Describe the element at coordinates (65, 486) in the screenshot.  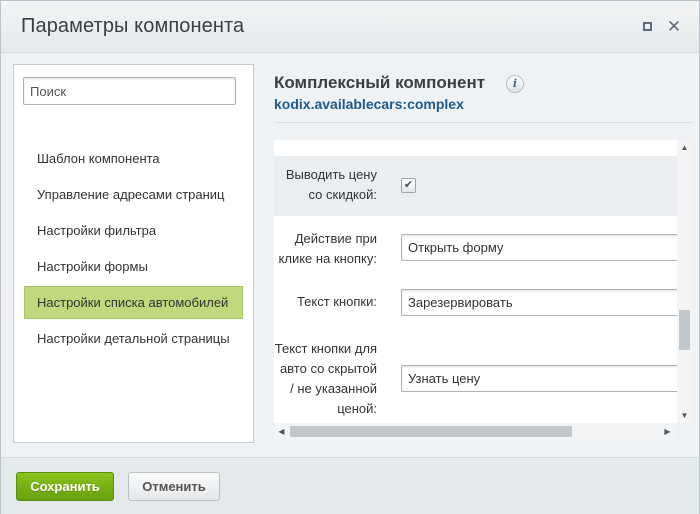
I see `save-button: Сохранить` at that location.